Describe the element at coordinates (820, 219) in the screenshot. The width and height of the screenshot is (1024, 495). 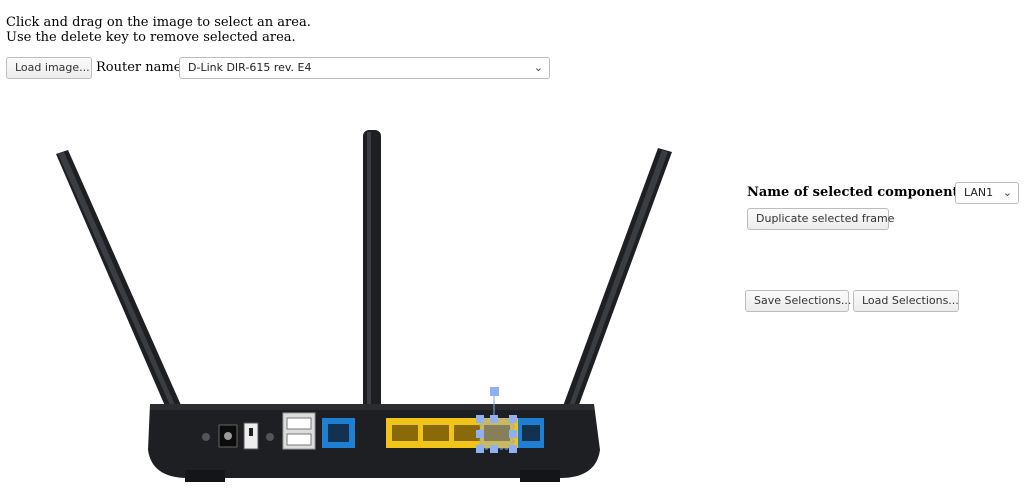
I see `duplicate-frame-button: Duplicate selected frame` at that location.